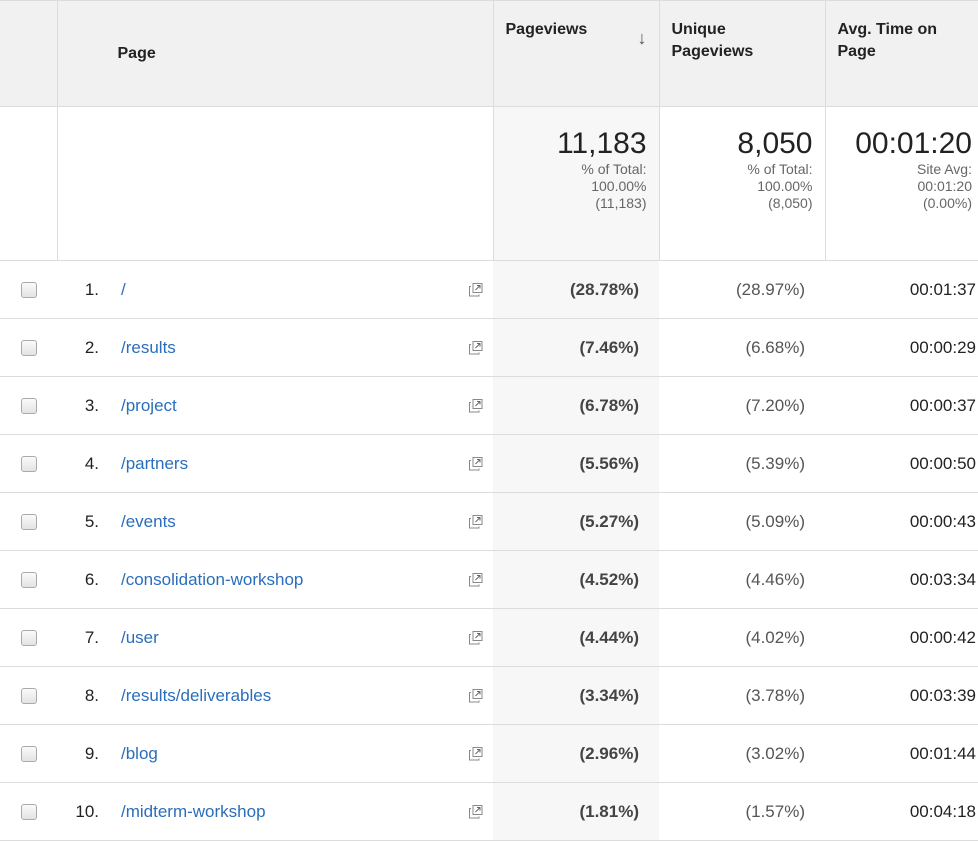  I want to click on row-number: 1., so click(91, 289).